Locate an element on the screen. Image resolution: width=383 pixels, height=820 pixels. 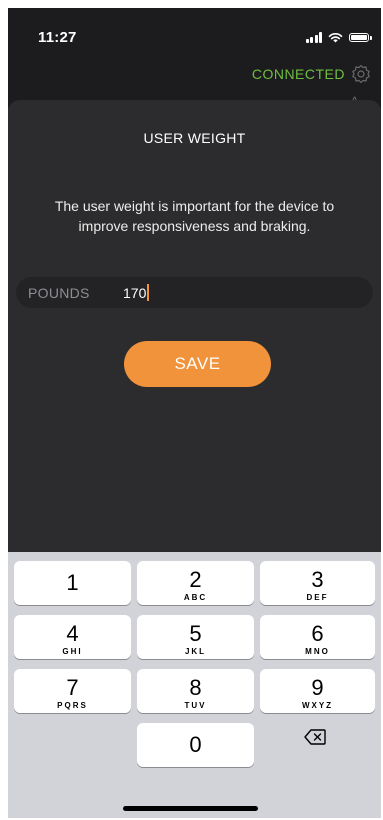
key-2: 2 ABC is located at coordinates (195, 583).